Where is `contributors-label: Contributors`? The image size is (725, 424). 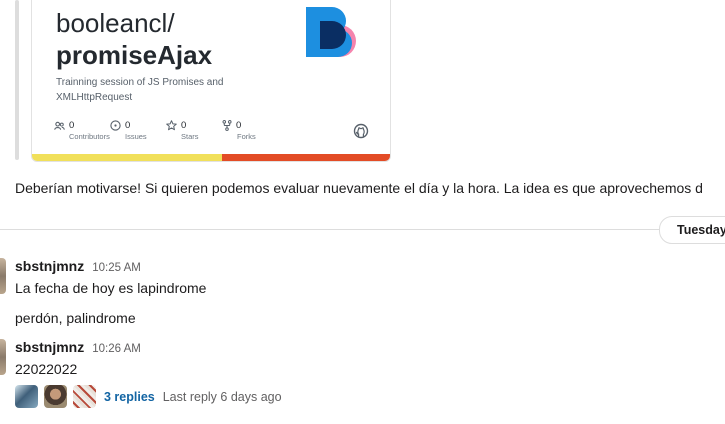
contributors-label: Contributors is located at coordinates (89, 136).